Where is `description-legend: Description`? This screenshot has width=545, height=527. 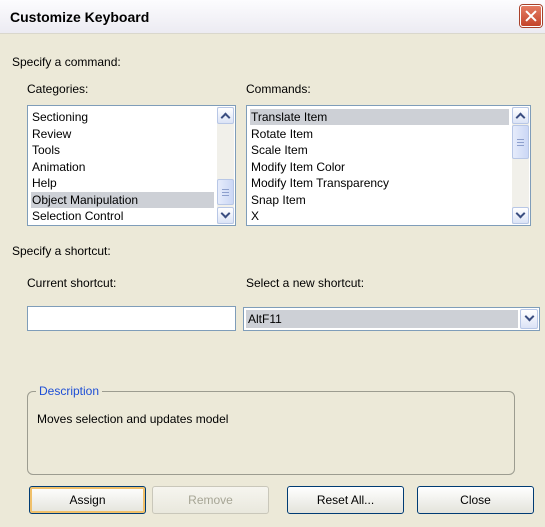 description-legend: Description is located at coordinates (69, 391).